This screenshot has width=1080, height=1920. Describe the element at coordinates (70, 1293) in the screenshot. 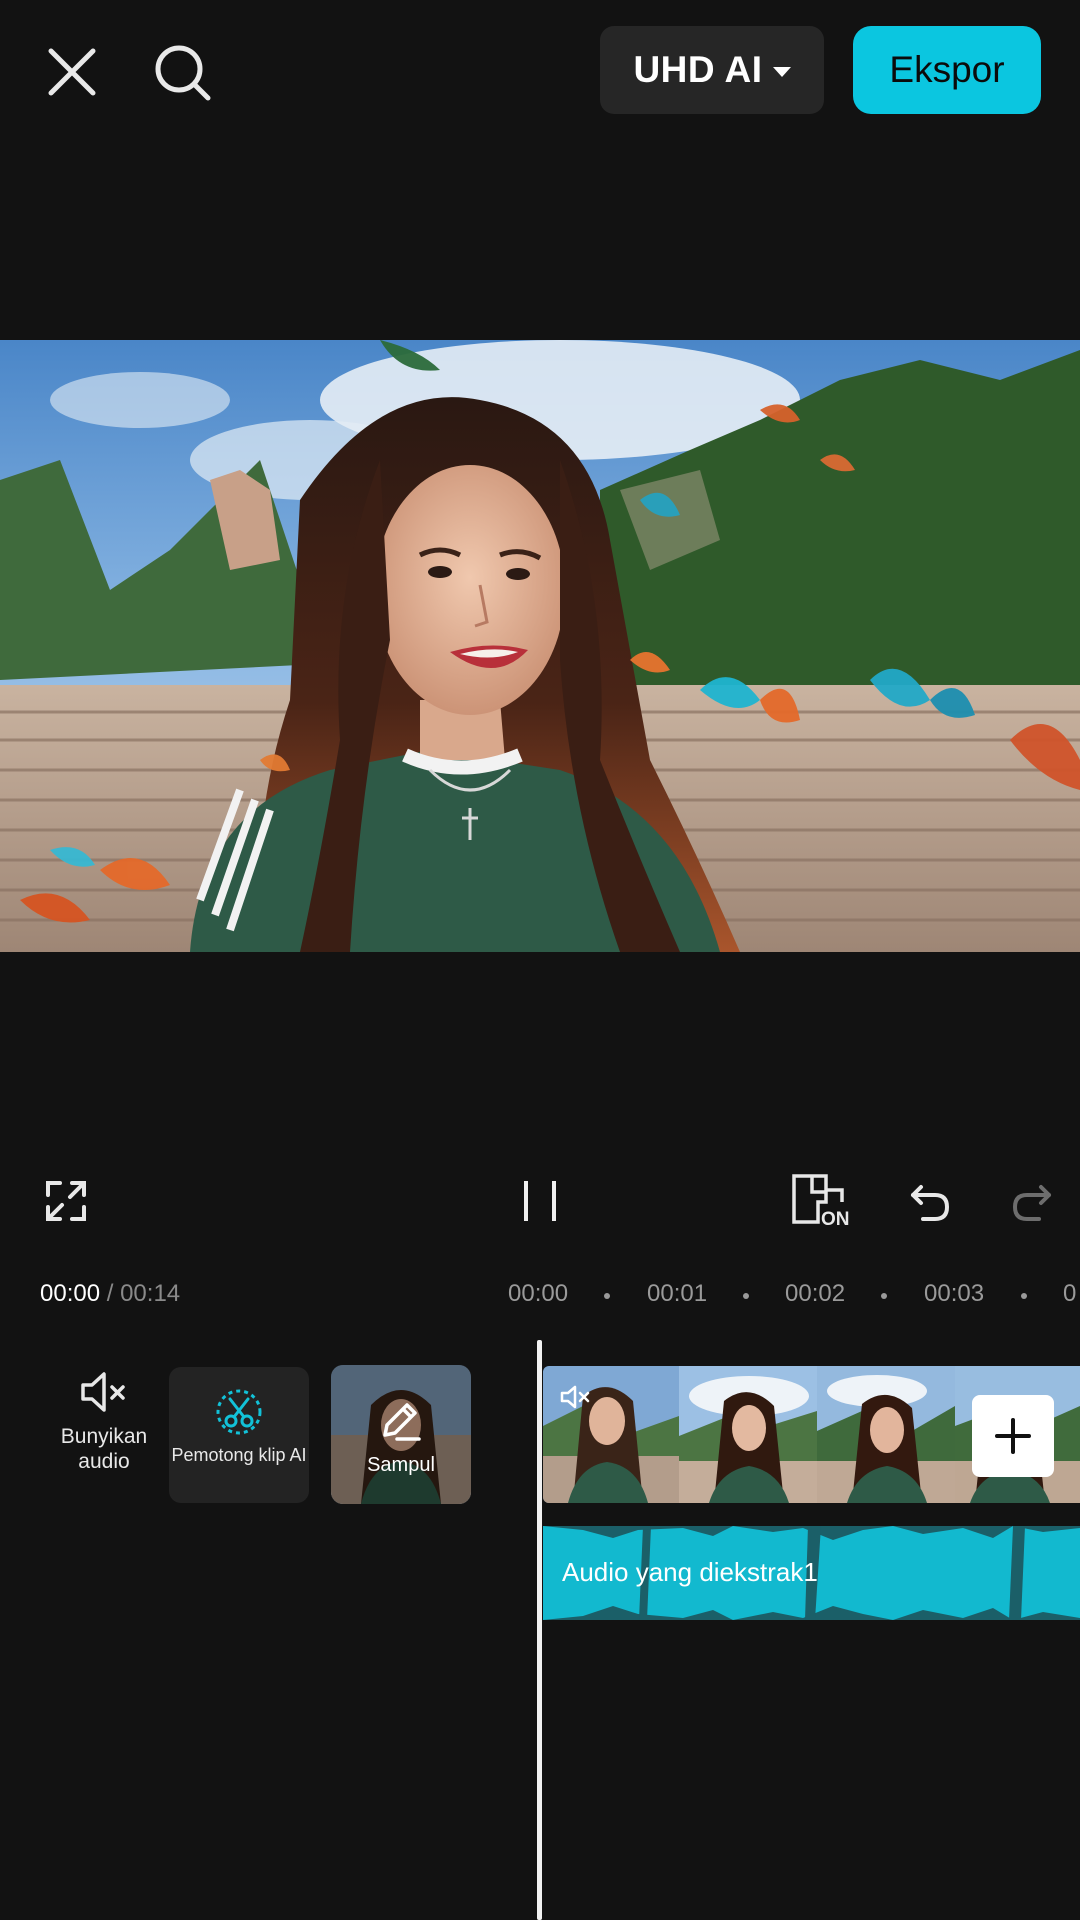

I see `current-time: 00:00` at that location.